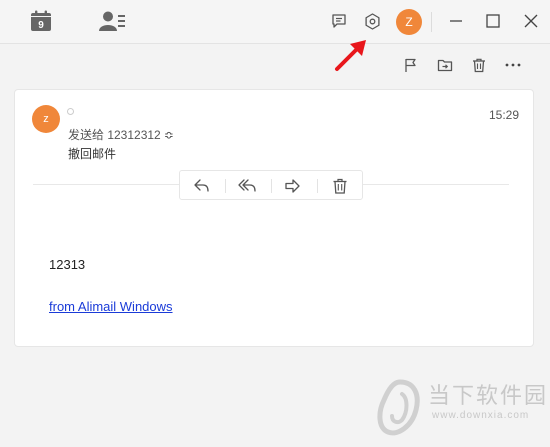 Image resolution: width=550 pixels, height=447 pixels. I want to click on more-icon, so click(513, 65).